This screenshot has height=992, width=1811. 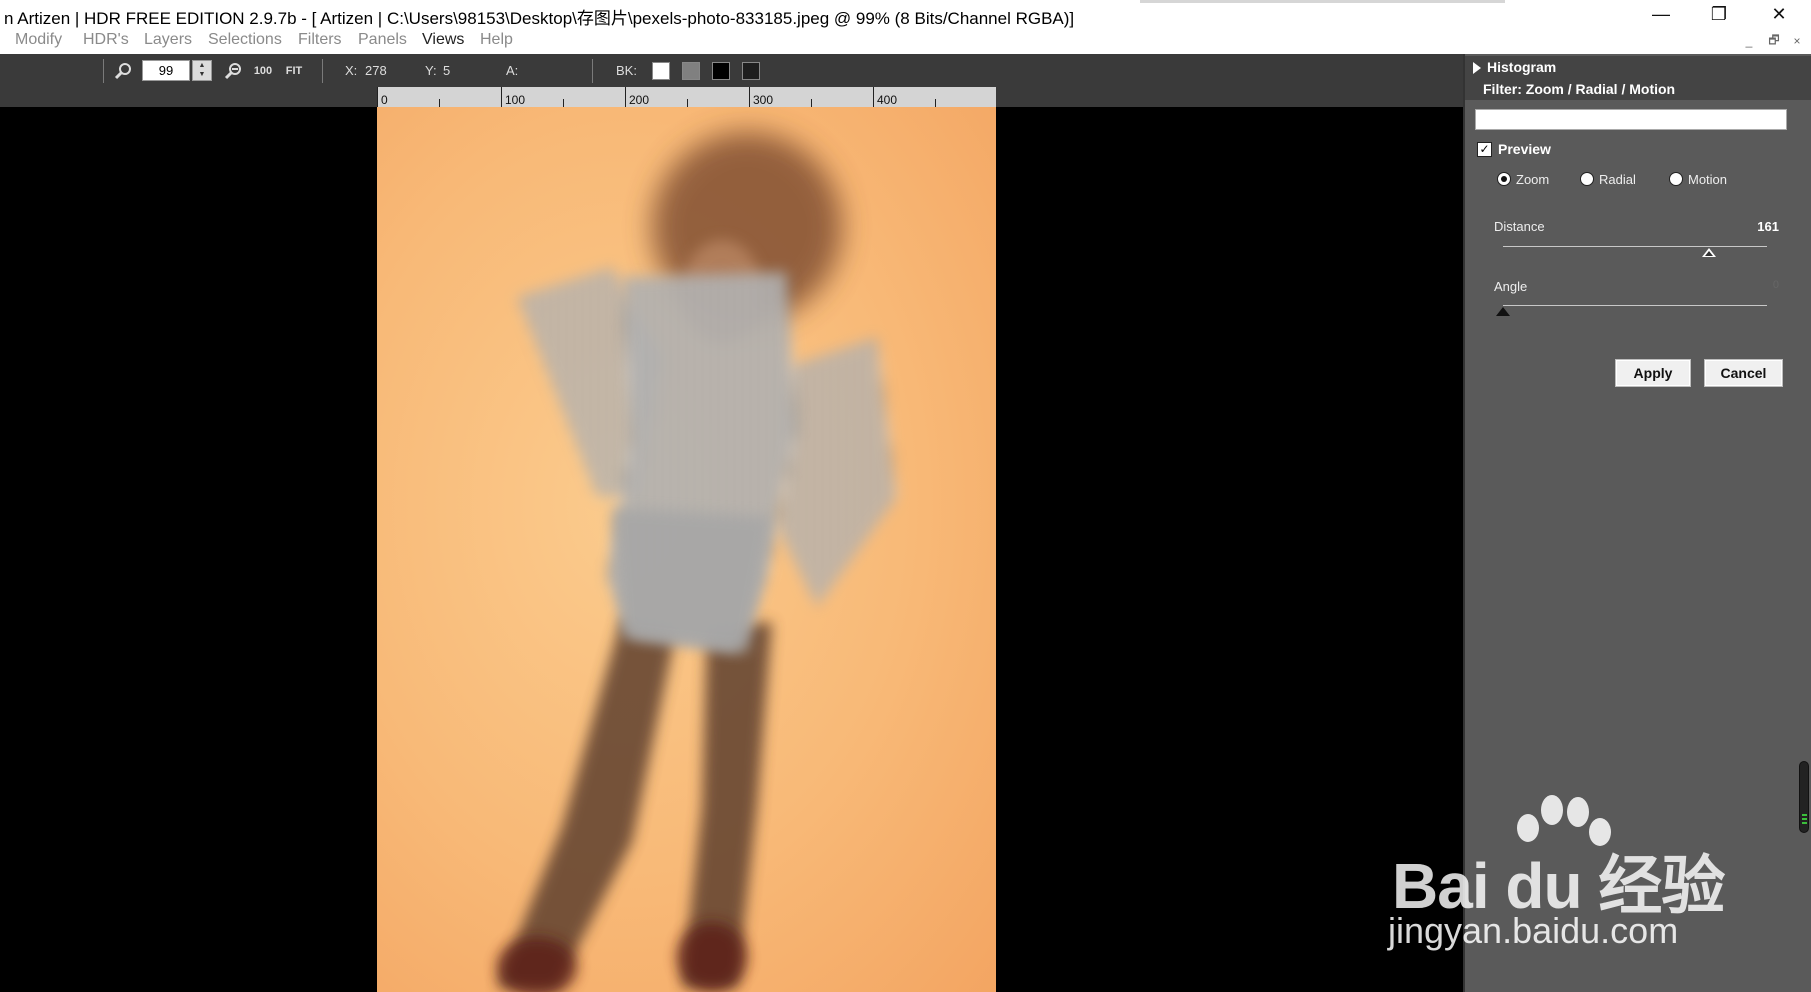 I want to click on maximize-button: ❐, so click(x=1719, y=14).